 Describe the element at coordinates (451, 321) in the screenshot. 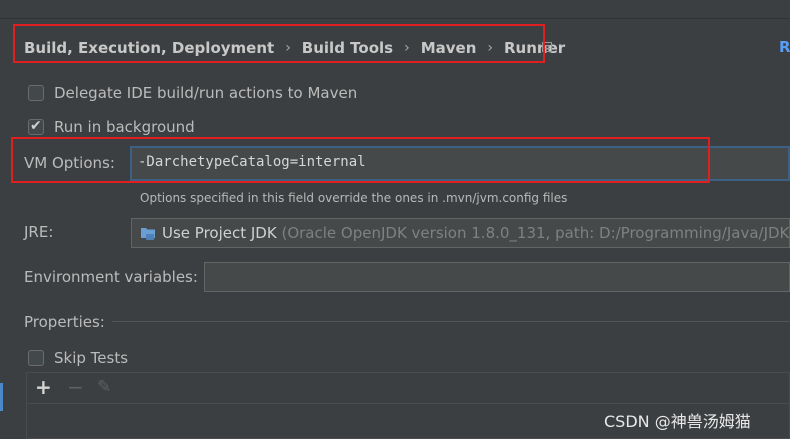

I see `properties-separator` at that location.